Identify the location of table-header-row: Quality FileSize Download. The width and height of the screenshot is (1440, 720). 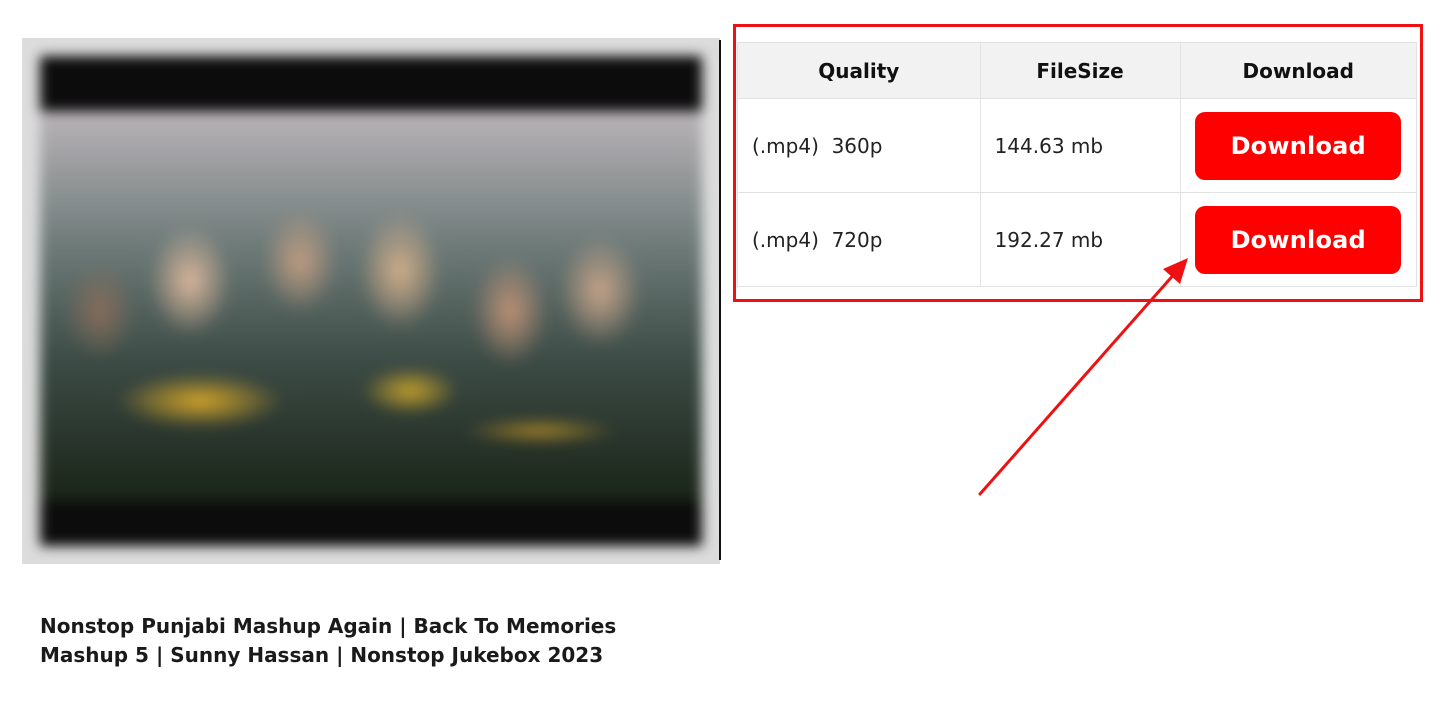
(1077, 70).